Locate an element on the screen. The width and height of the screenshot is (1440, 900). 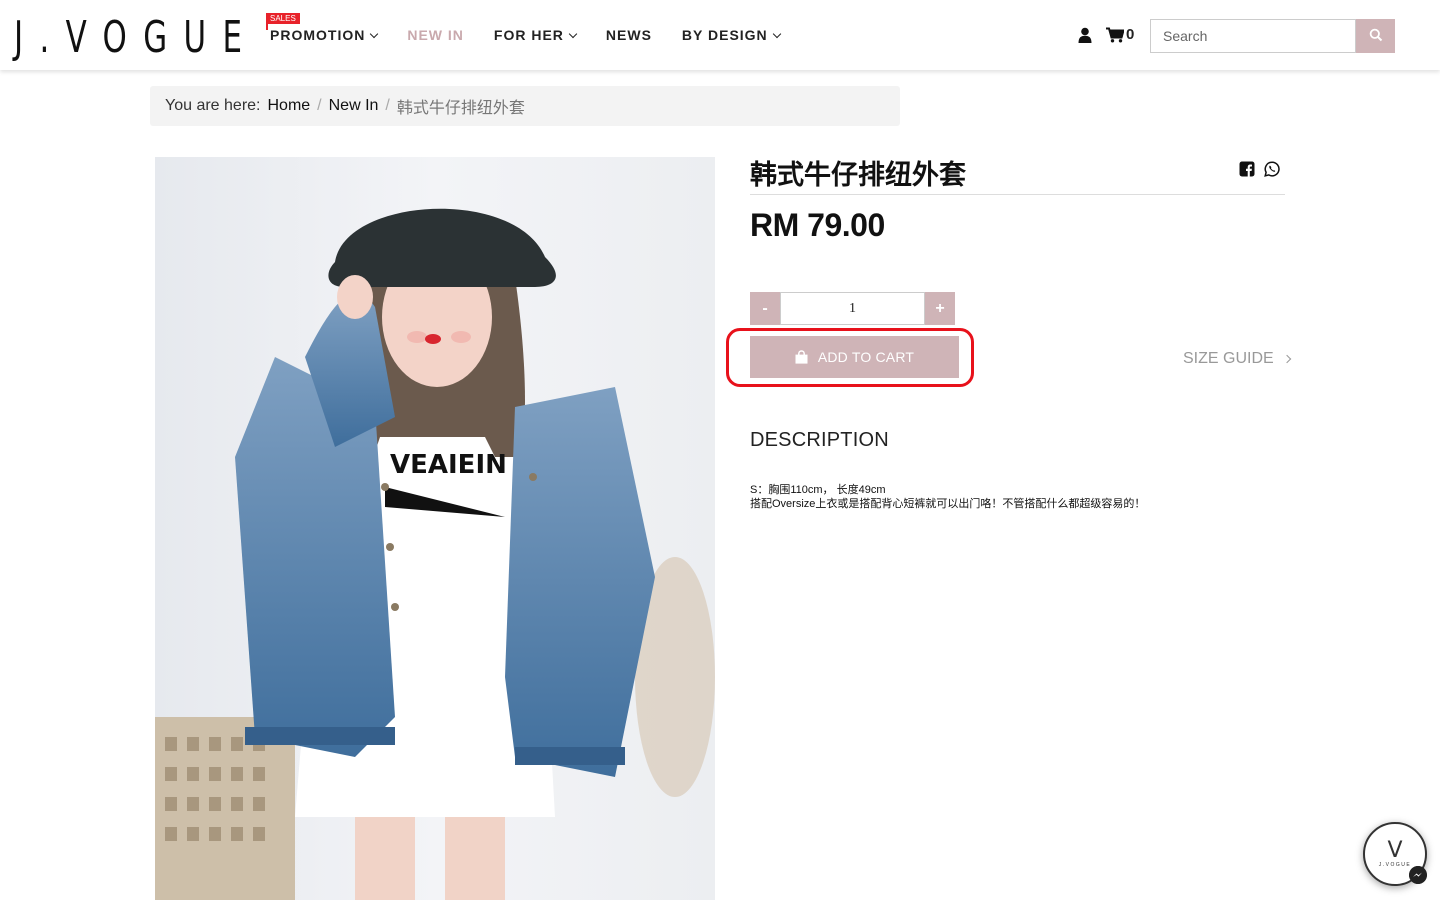
size-guide-link: SIZE GUIDE is located at coordinates (1237, 359).